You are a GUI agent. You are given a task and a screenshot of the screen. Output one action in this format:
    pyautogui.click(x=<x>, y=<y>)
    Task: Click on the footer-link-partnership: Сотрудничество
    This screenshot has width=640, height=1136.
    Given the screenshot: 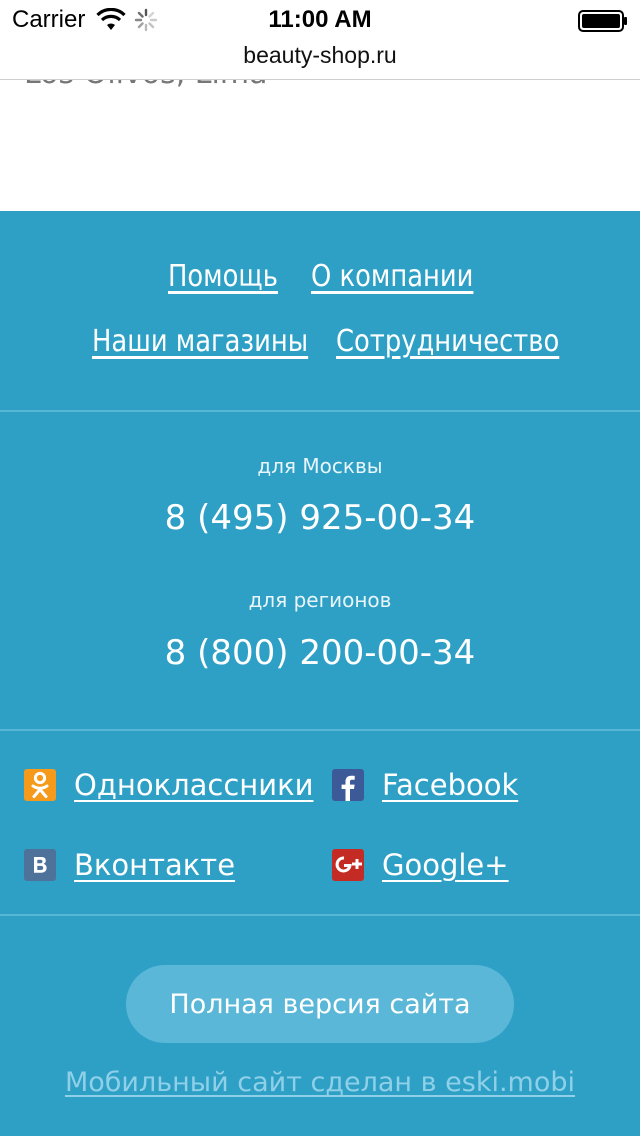 What is the action you would take?
    pyautogui.click(x=447, y=341)
    